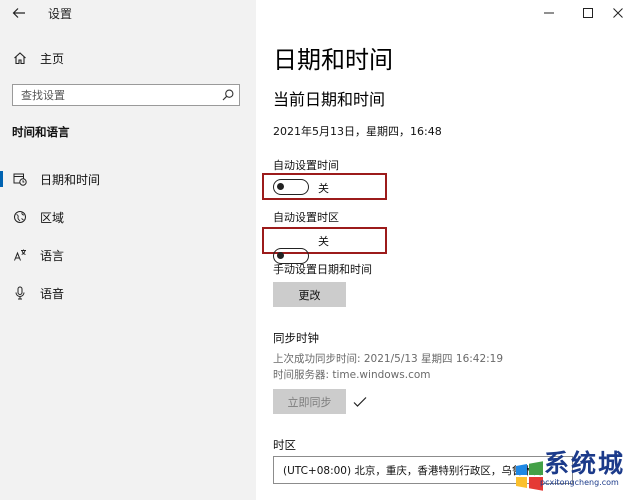 The width and height of the screenshot is (638, 500). What do you see at coordinates (20, 293) in the screenshot?
I see `microphone-icon` at bounding box center [20, 293].